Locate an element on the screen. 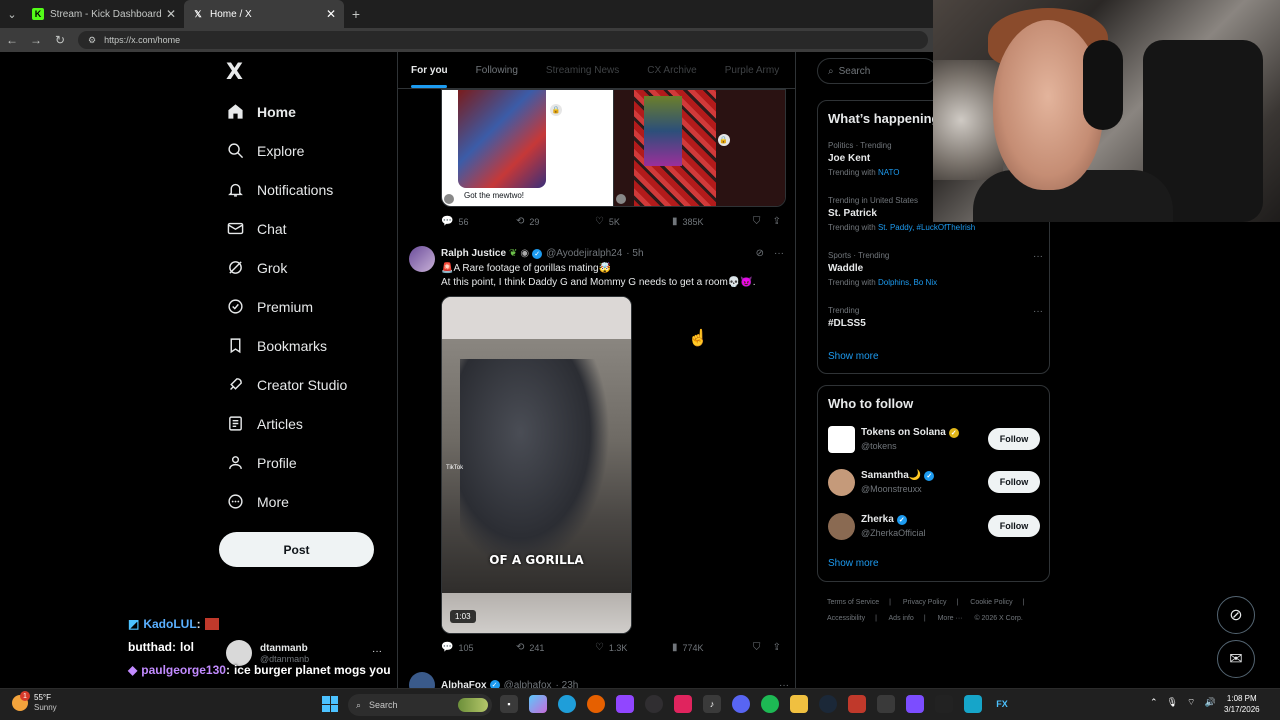 This screenshot has height=720, width=1280. sidebar-item-bookmarks: Bookmarks is located at coordinates (286, 345).